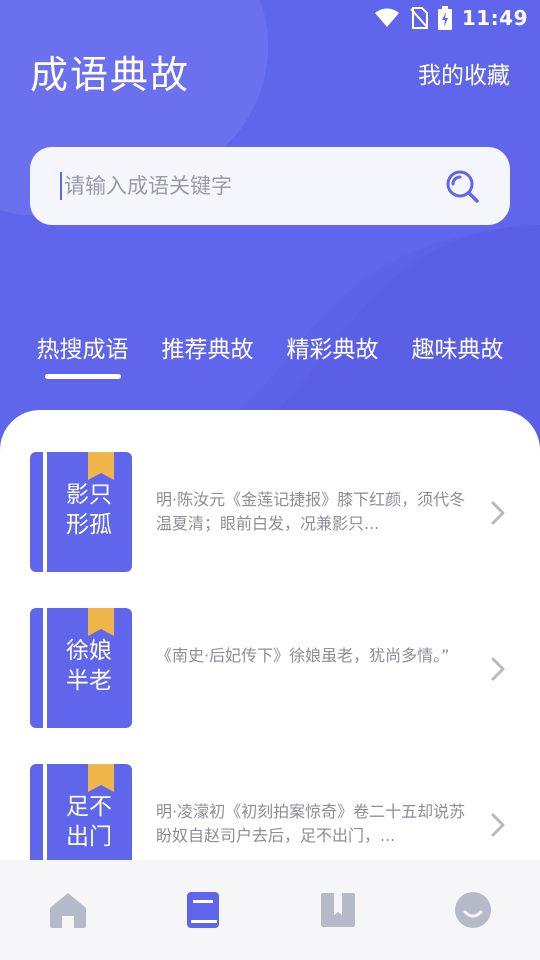 Image resolution: width=540 pixels, height=960 pixels. Describe the element at coordinates (270, 18) in the screenshot. I see `status-bar: 11:49` at that location.